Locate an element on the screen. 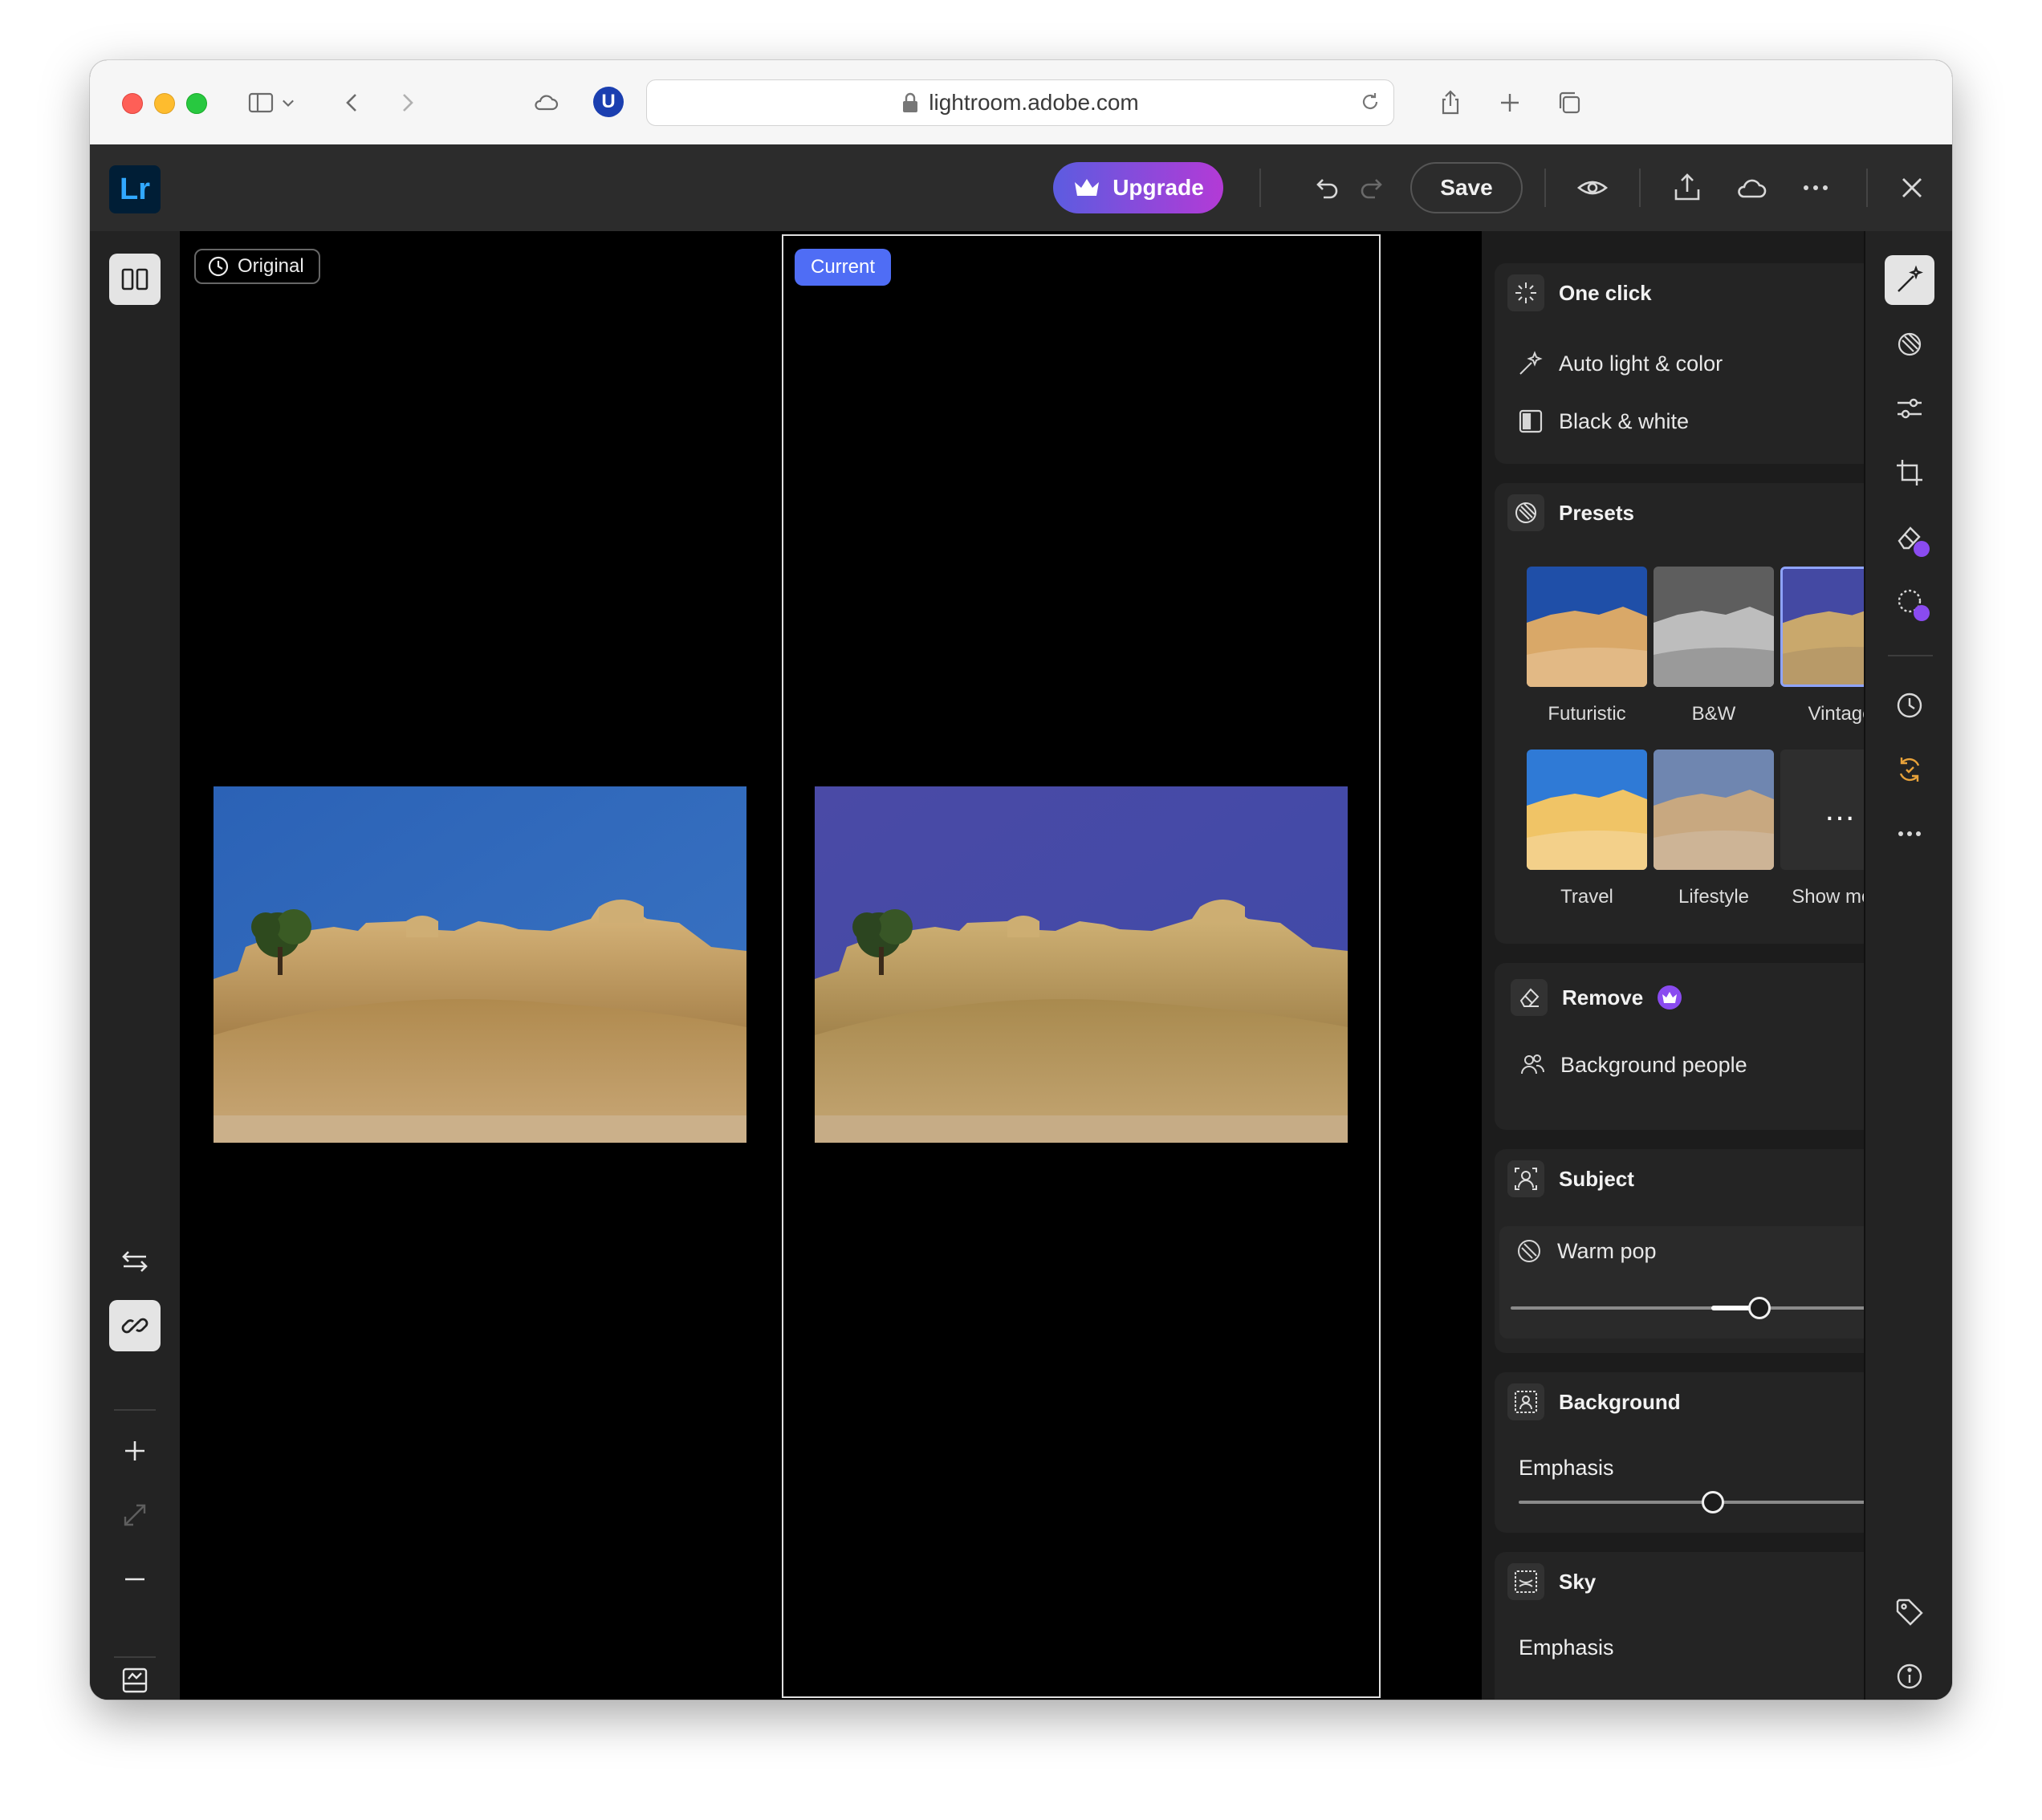 This screenshot has width=2042, height=1820. link-icon is located at coordinates (135, 1325).